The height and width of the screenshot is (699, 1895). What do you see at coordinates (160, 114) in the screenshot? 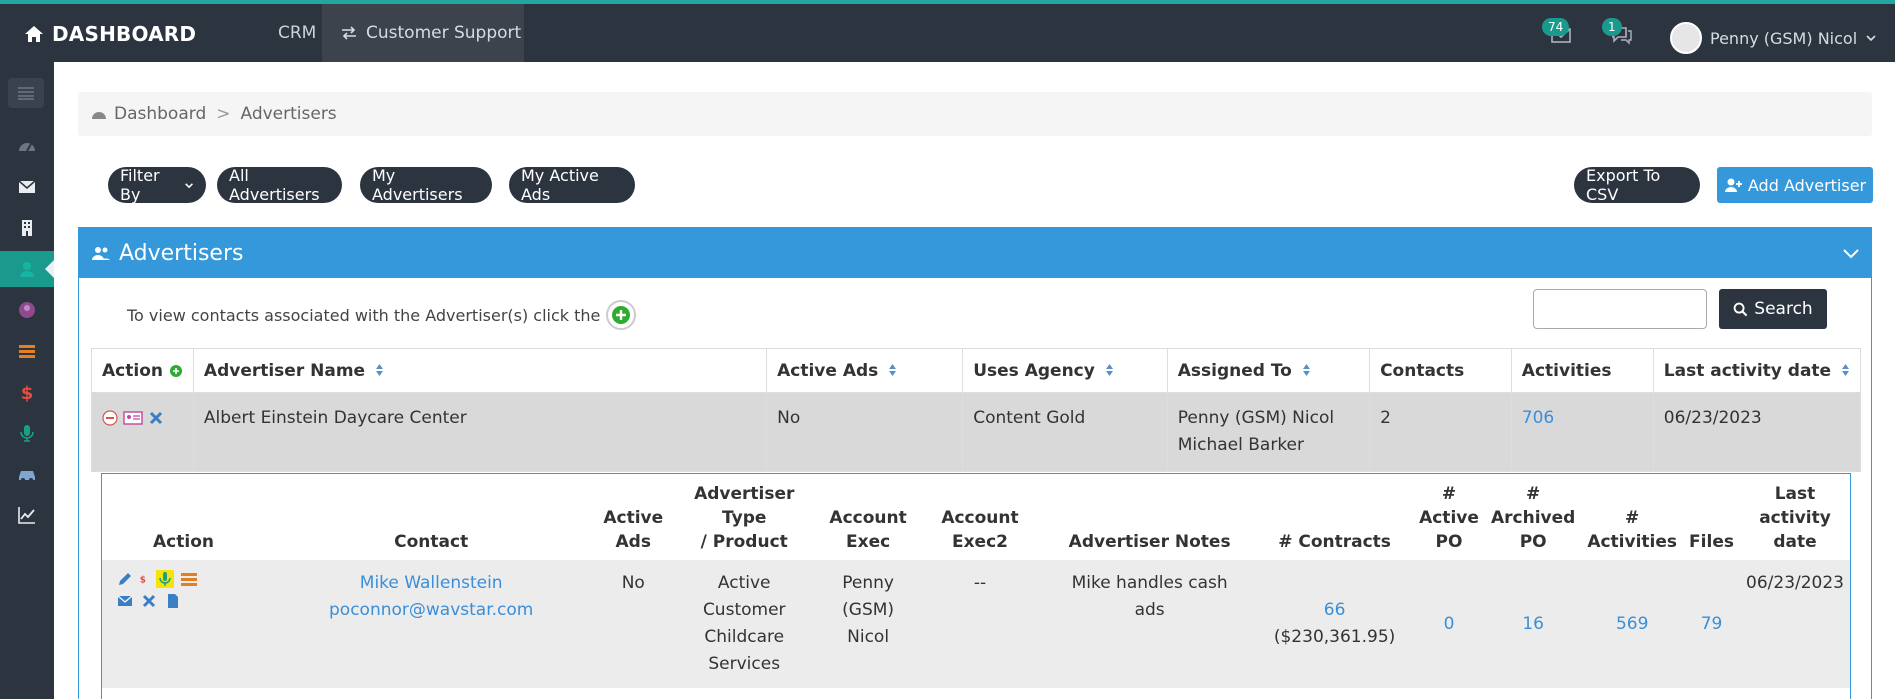
I see `breadcrumb-home: Dashboard` at bounding box center [160, 114].